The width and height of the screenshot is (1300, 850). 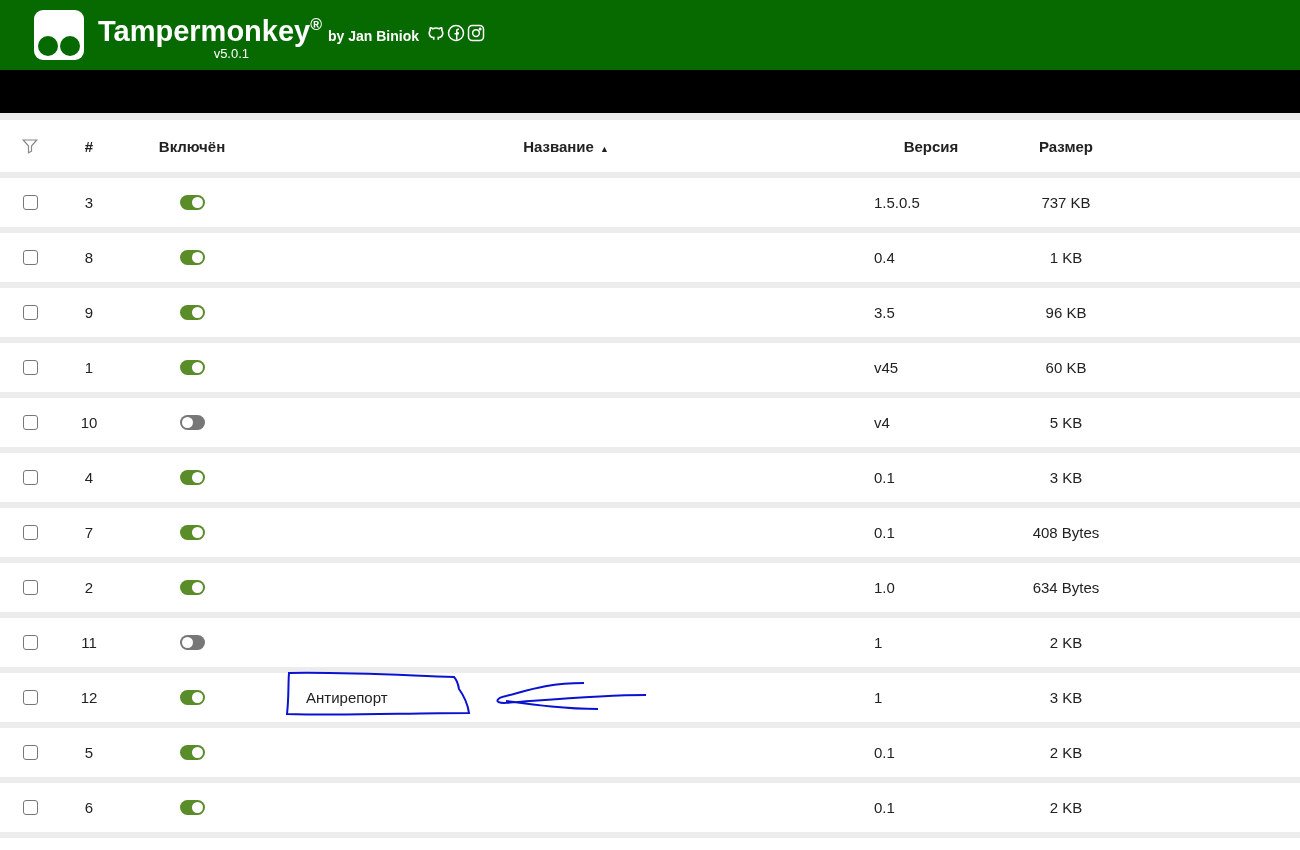 What do you see at coordinates (884, 257) in the screenshot?
I see `version-cell-text: 0.4` at bounding box center [884, 257].